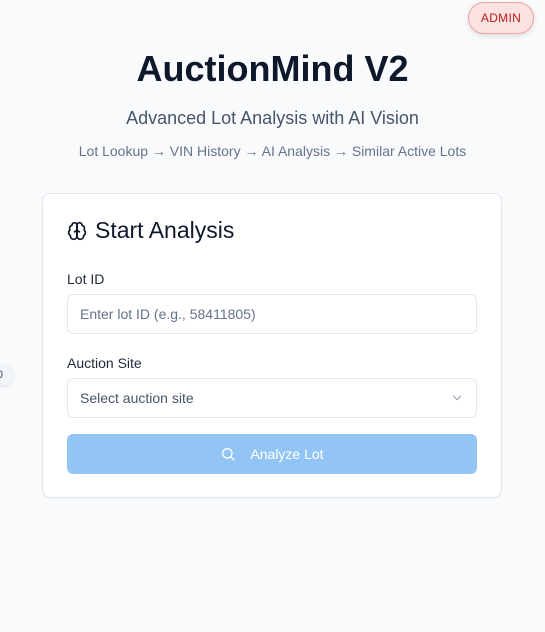 This screenshot has height=632, width=545. What do you see at coordinates (457, 398) in the screenshot?
I see `chevron-down-icon` at bounding box center [457, 398].